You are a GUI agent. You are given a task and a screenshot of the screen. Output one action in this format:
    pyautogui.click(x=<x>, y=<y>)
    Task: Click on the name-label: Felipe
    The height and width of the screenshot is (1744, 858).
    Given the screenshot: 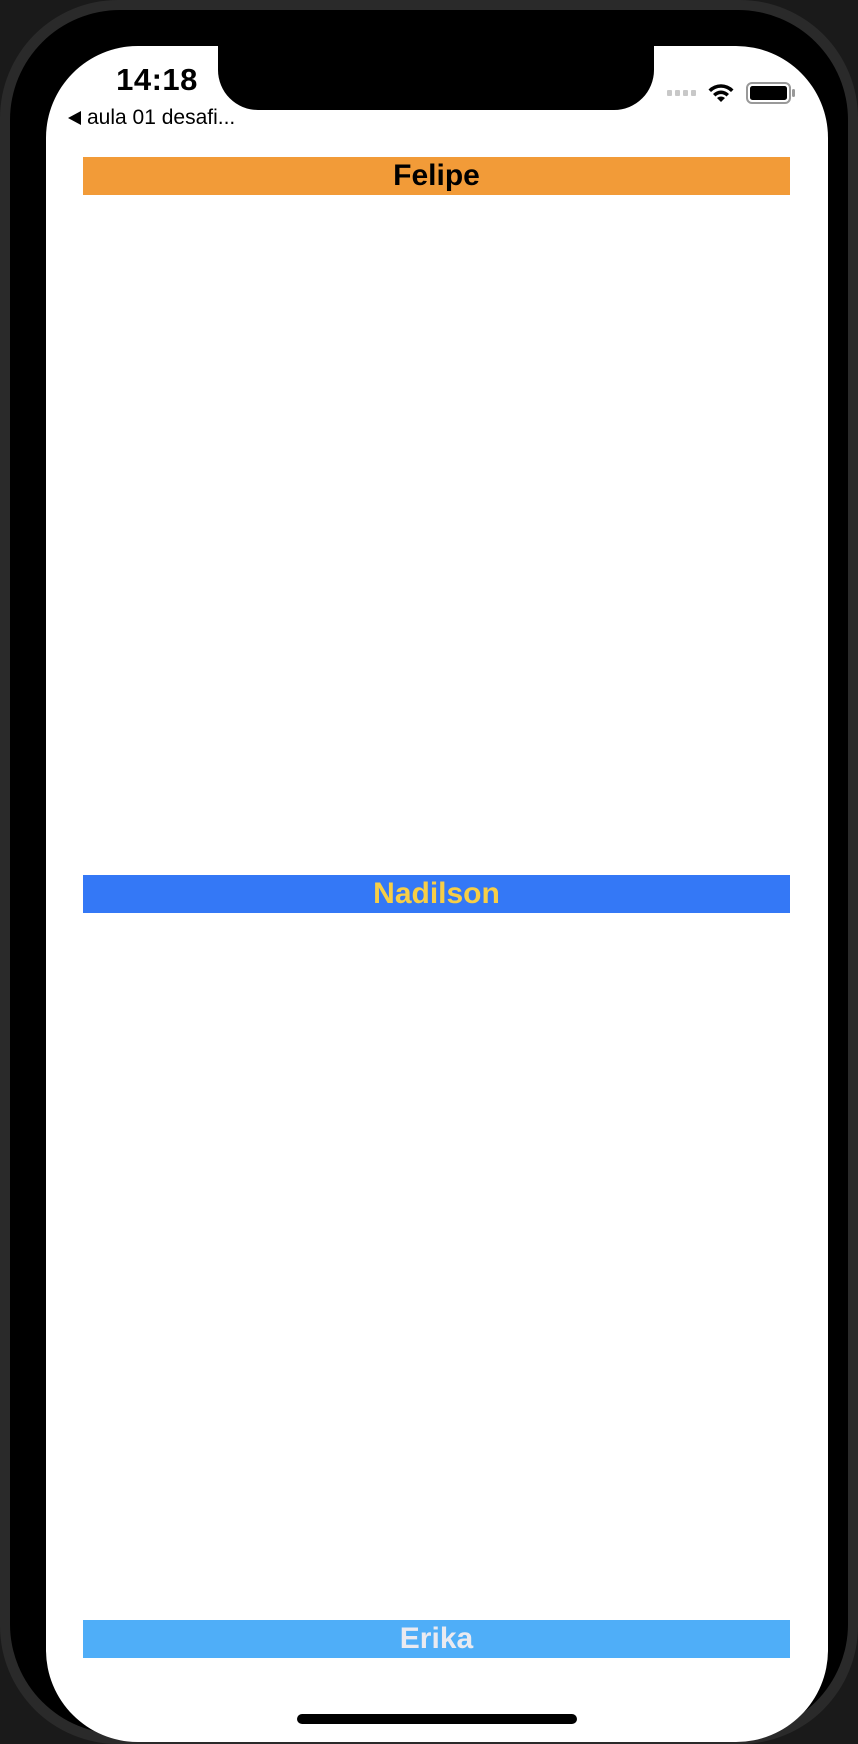 What is the action you would take?
    pyautogui.click(x=436, y=175)
    